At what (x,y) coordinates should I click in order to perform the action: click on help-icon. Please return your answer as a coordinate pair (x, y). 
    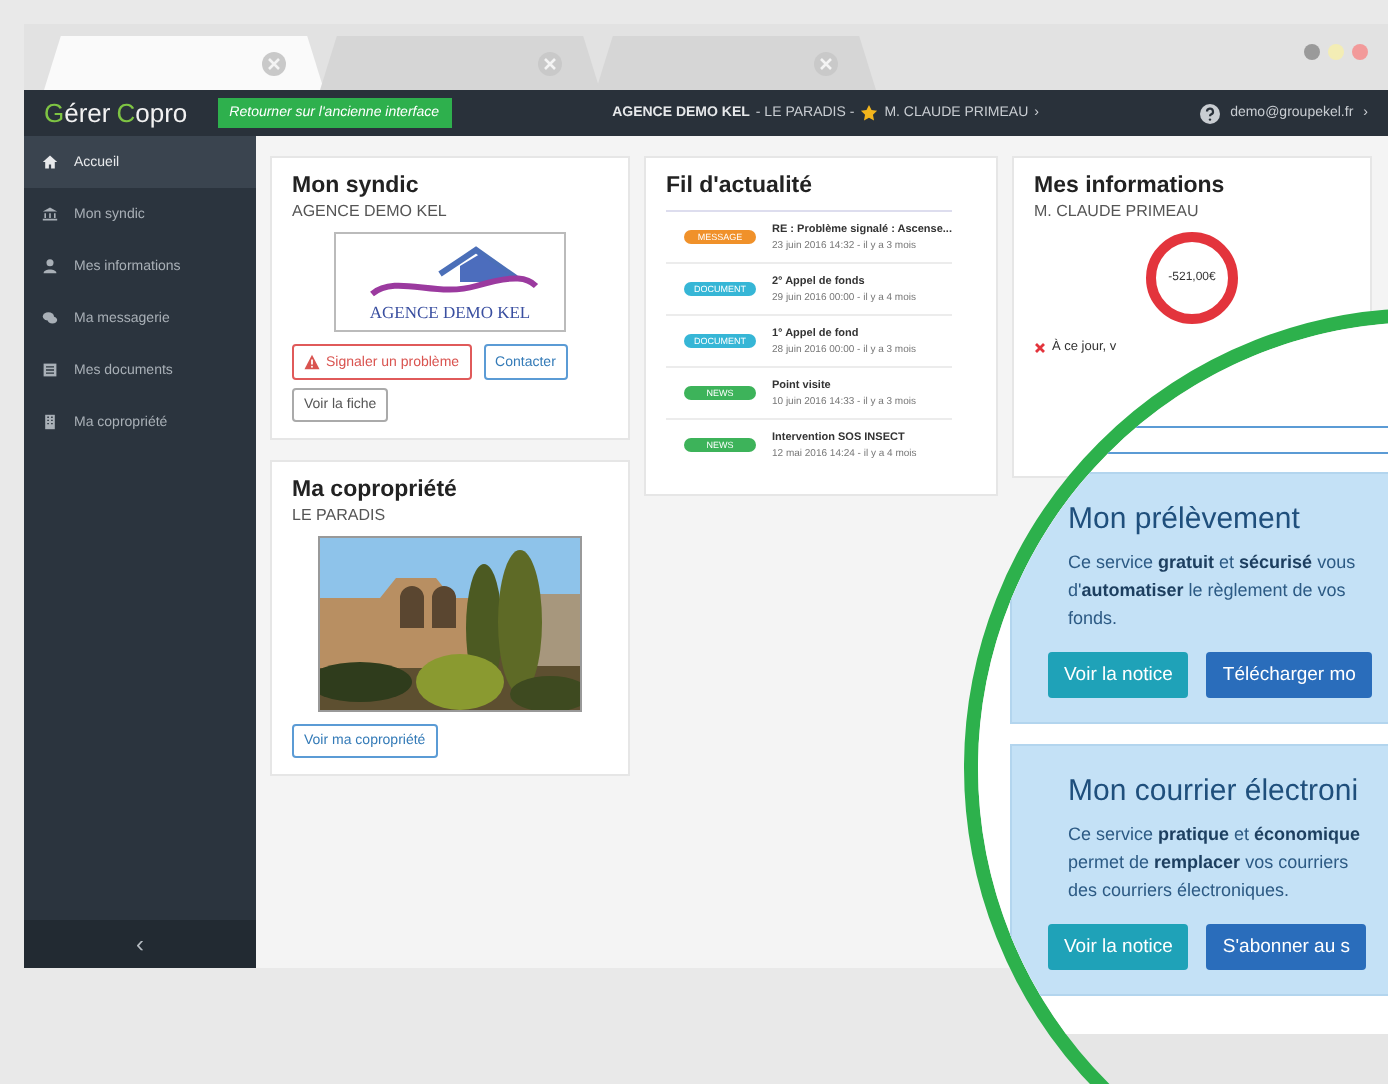
    Looking at the image, I should click on (1210, 113).